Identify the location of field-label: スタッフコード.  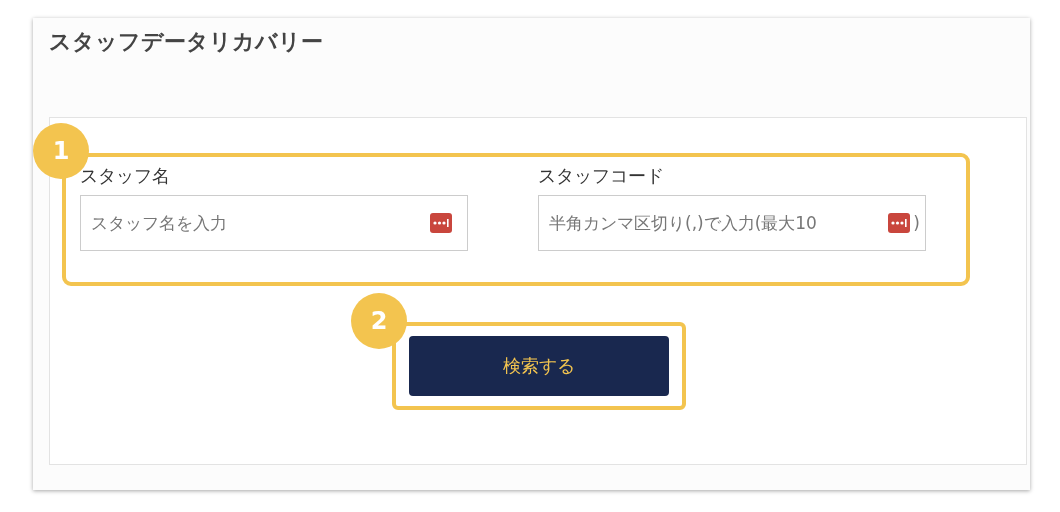
(601, 176).